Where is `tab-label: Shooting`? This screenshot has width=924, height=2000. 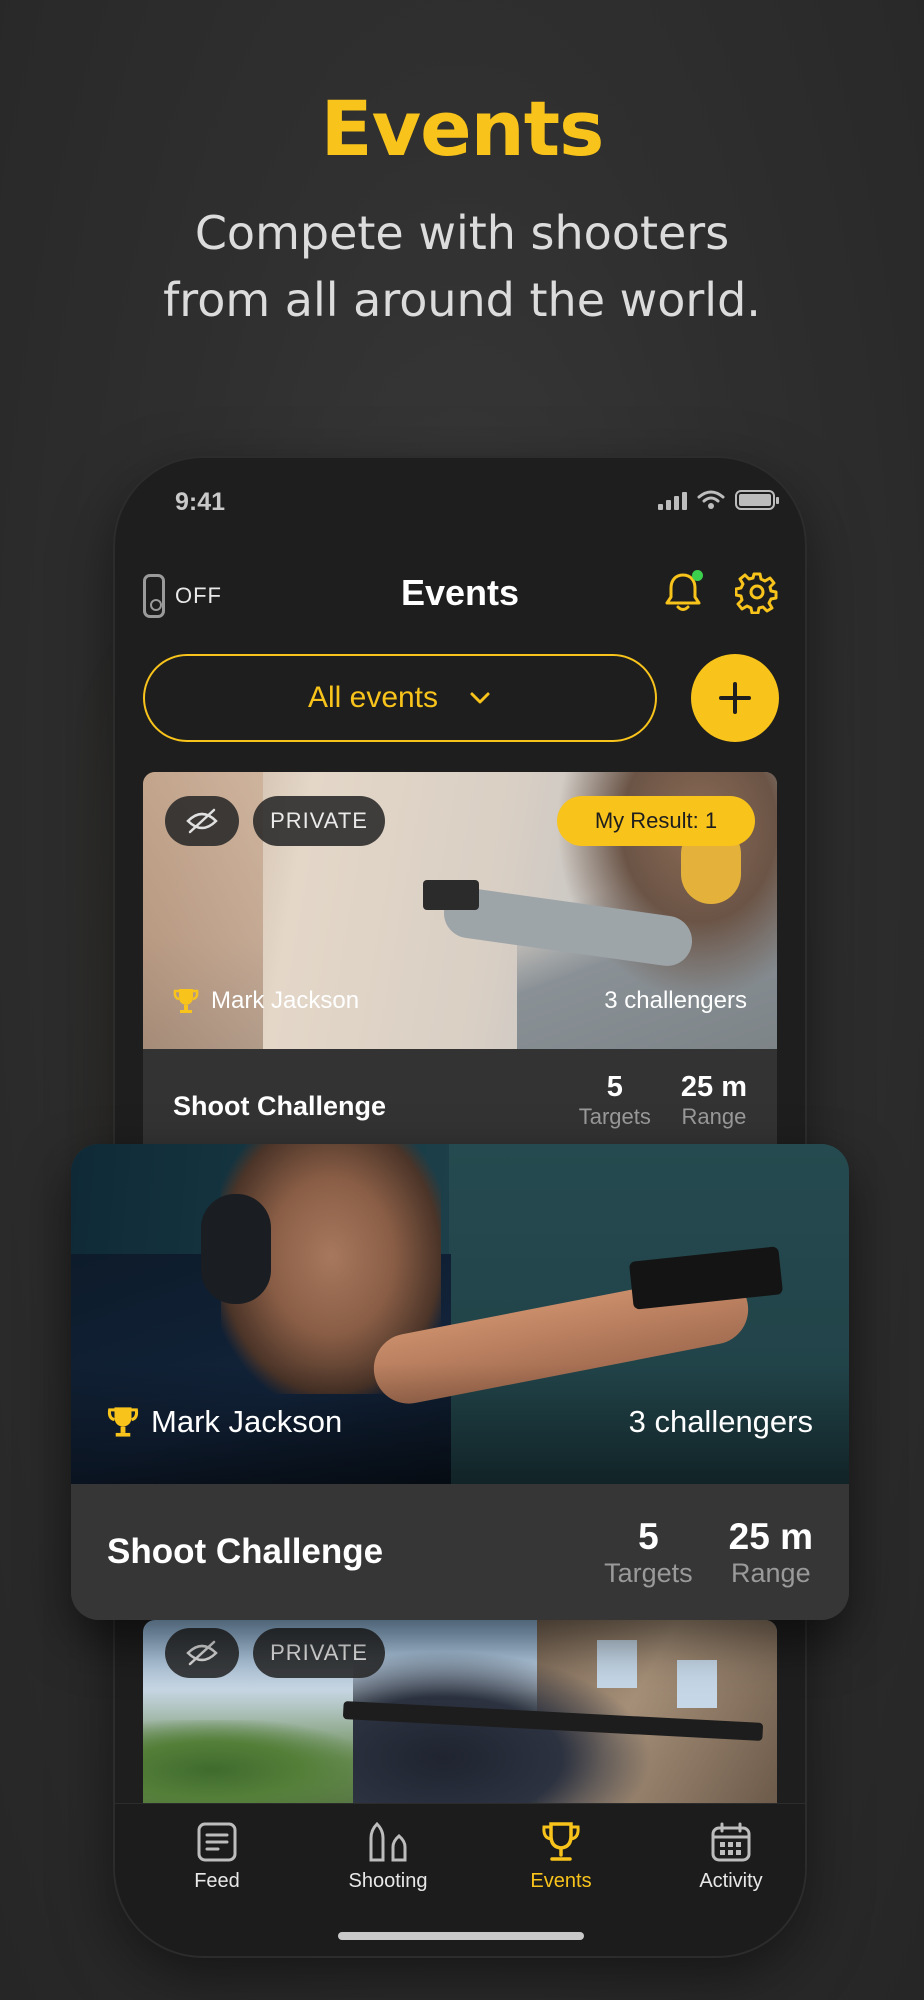
tab-label: Shooting is located at coordinates (388, 1881).